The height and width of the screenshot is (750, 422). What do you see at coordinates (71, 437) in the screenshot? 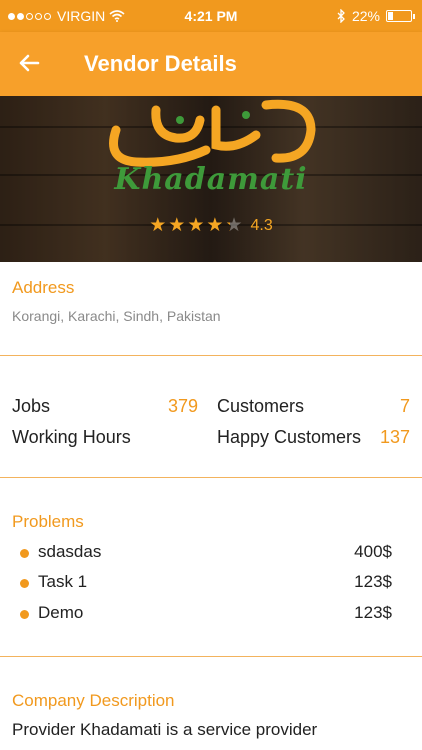
I see `working-hours-label: Working Hours` at bounding box center [71, 437].